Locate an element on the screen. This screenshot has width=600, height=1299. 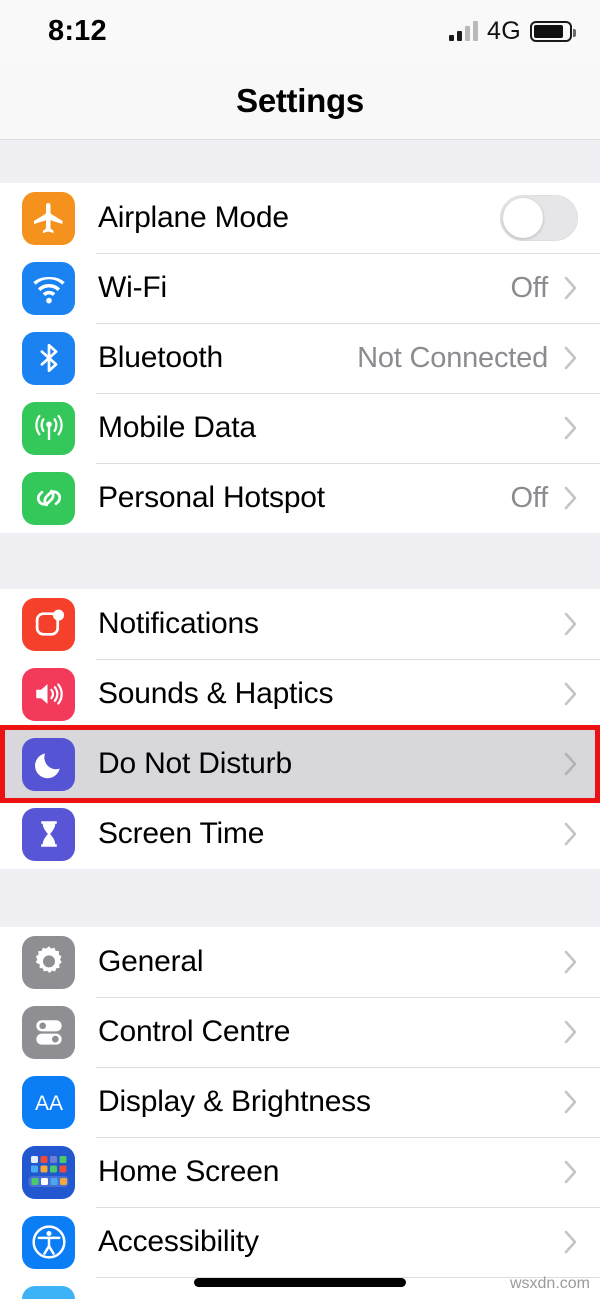
settings-row-screen-time: Screen Time is located at coordinates (300, 834).